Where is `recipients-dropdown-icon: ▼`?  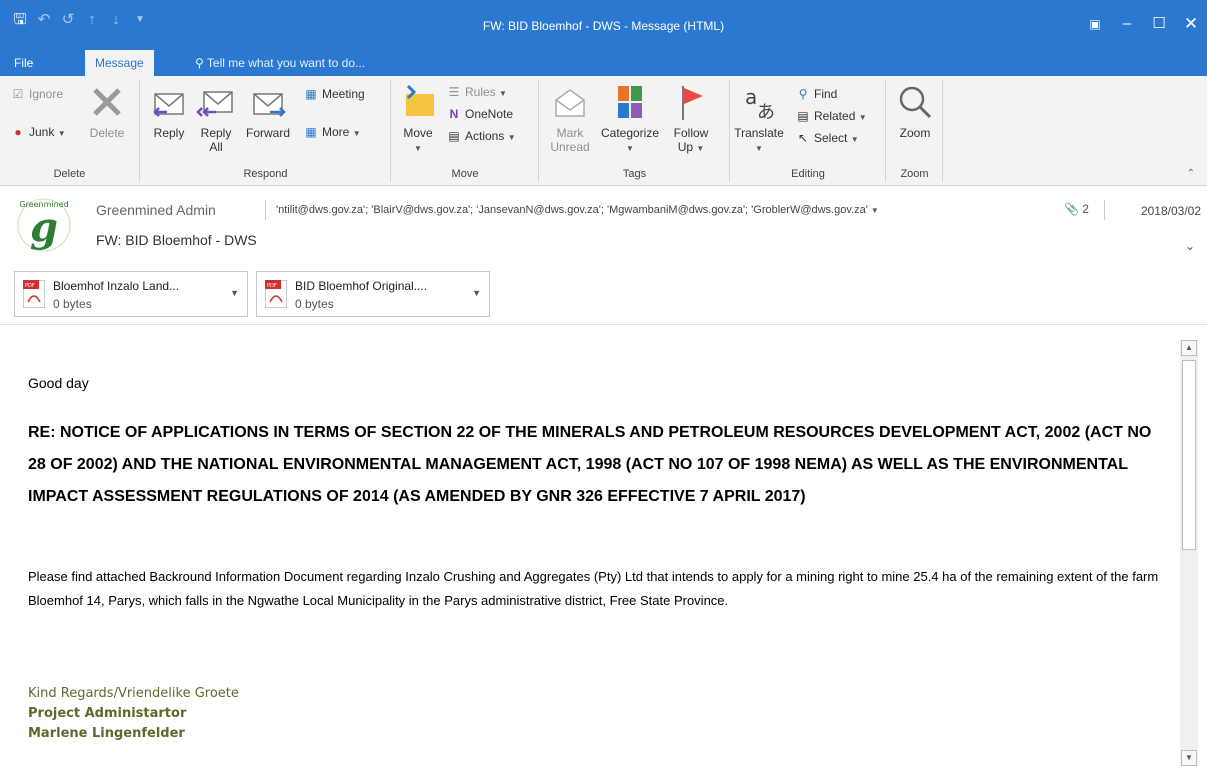 recipients-dropdown-icon: ▼ is located at coordinates (875, 210).